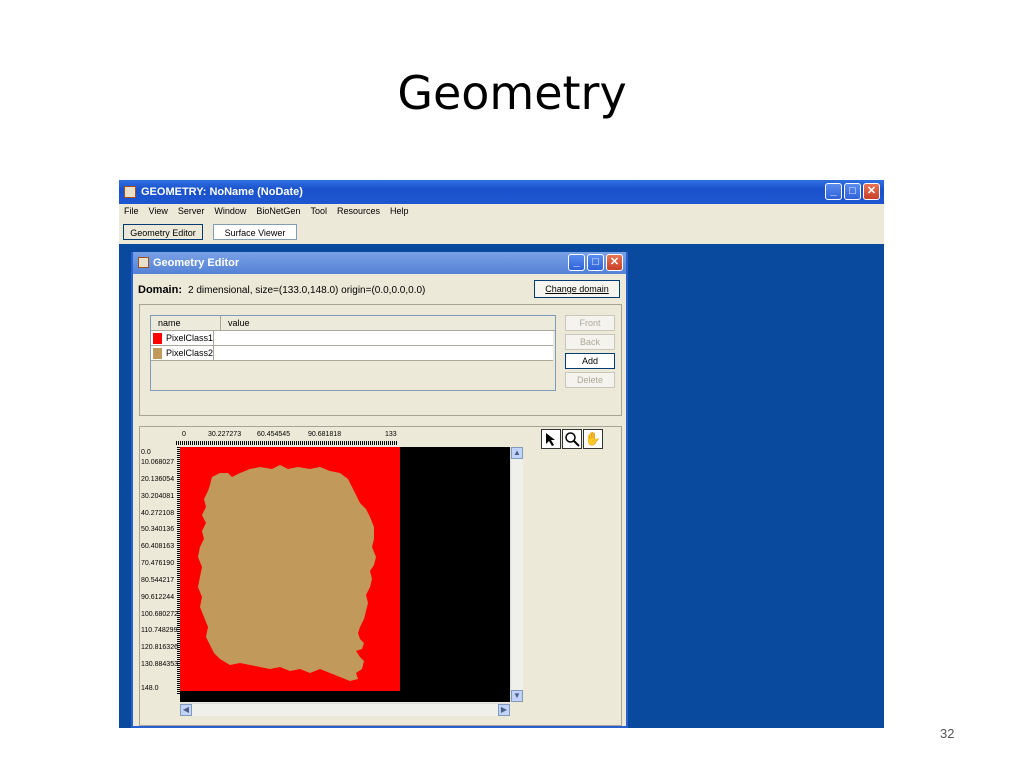 This screenshot has height=768, width=1024. What do you see at coordinates (158, 563) in the screenshot?
I see `y-tick-label: 70.476190` at bounding box center [158, 563].